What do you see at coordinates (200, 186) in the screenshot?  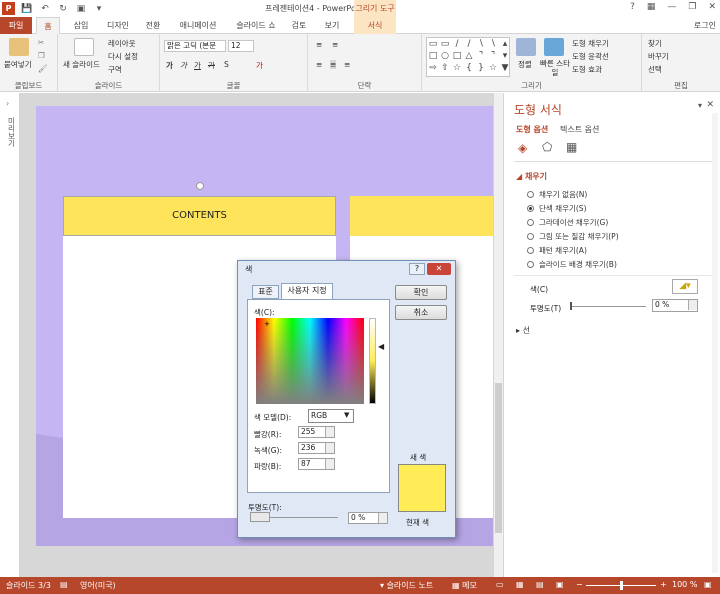 I see `rotate-handle-icon` at bounding box center [200, 186].